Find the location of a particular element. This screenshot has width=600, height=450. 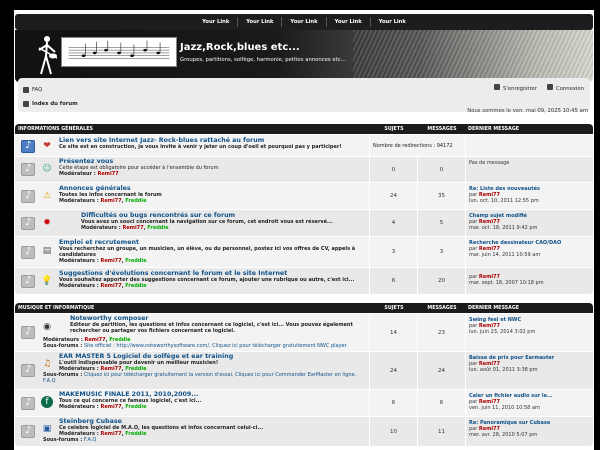

faq-link: FAQ is located at coordinates (32, 90).